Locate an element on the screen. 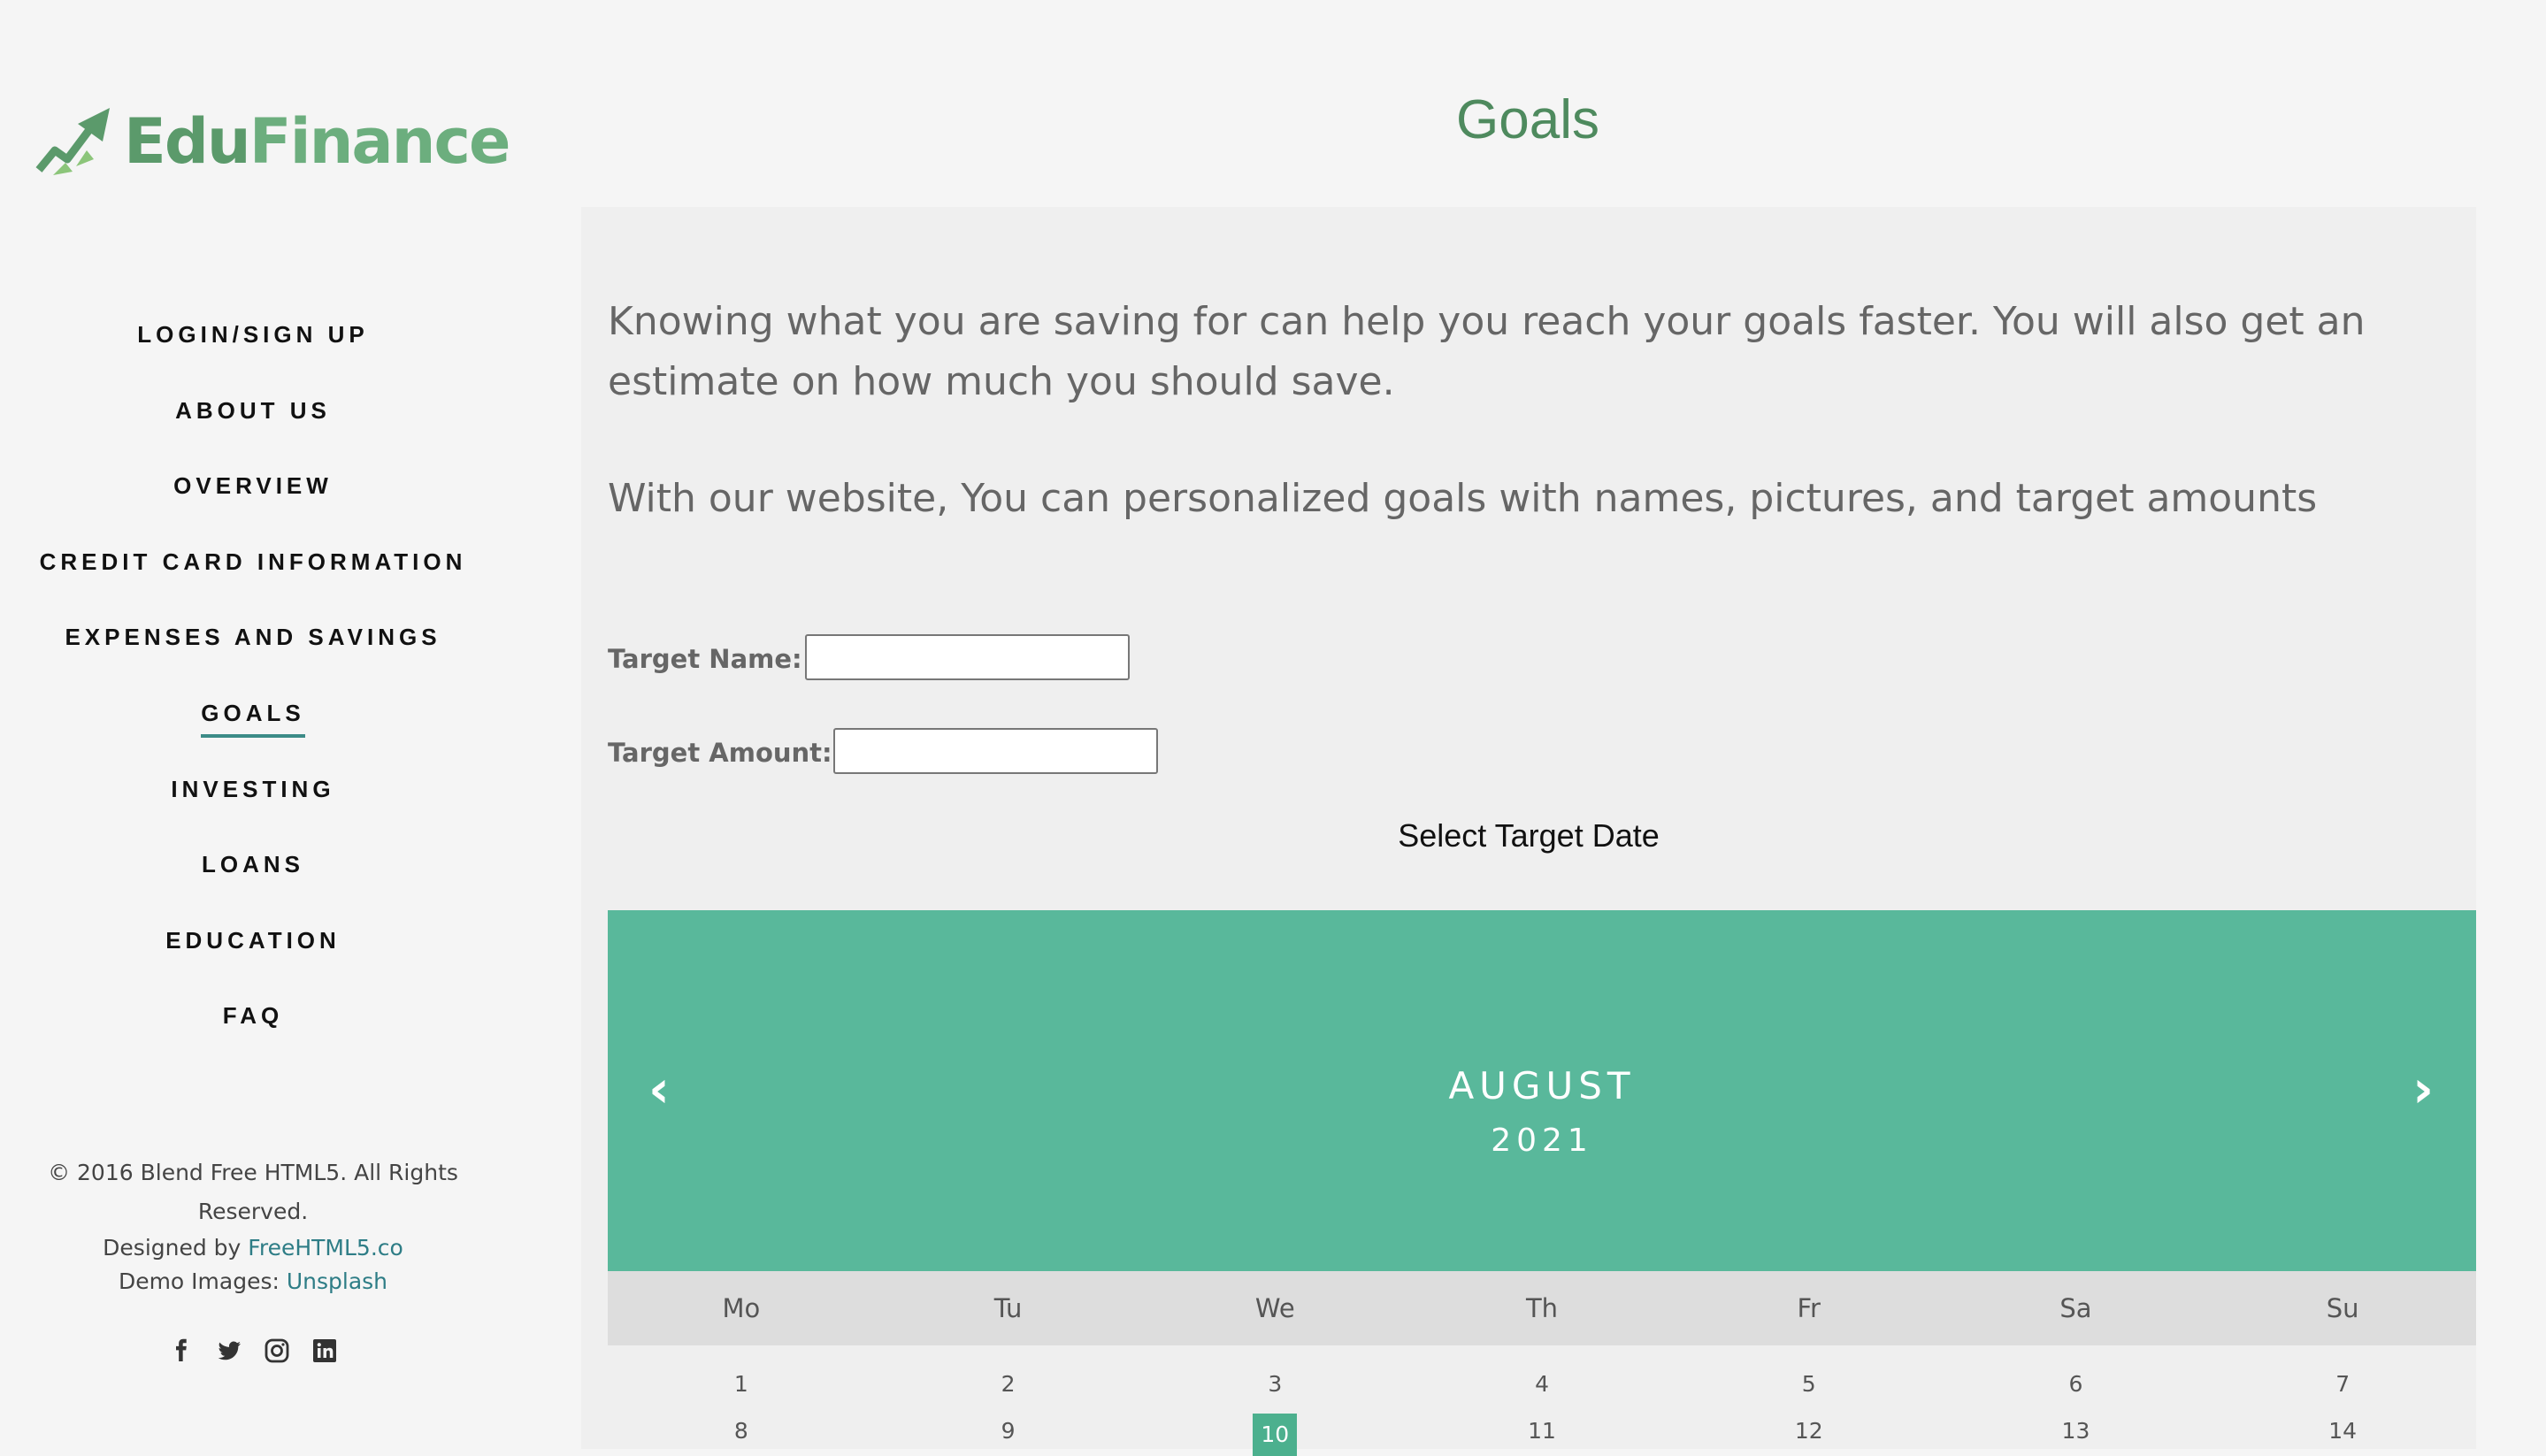 This screenshot has width=2546, height=1456. target-amount-input is located at coordinates (995, 751).